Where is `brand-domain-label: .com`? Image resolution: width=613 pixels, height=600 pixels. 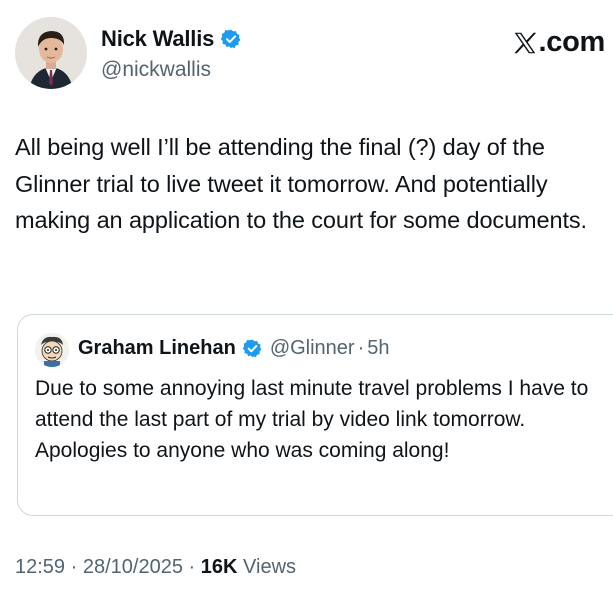
brand-domain-label: .com is located at coordinates (572, 42).